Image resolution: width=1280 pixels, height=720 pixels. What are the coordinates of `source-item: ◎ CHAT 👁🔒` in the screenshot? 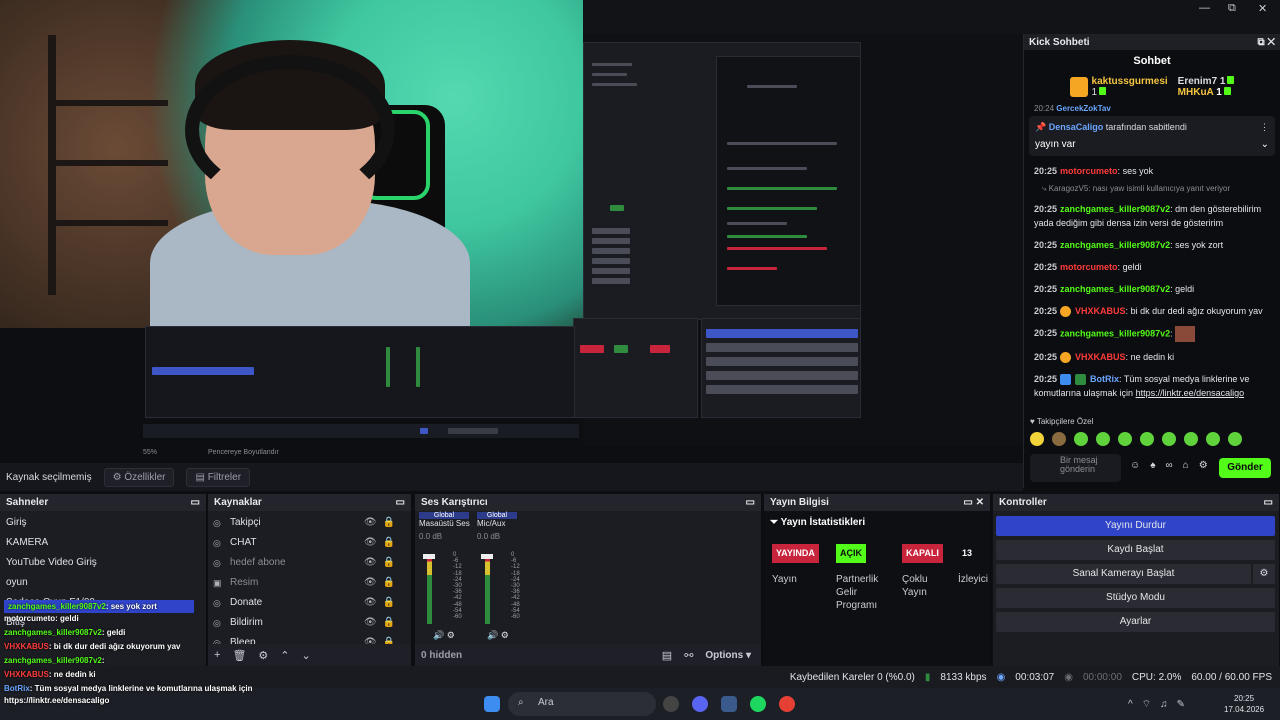 It's located at (309, 543).